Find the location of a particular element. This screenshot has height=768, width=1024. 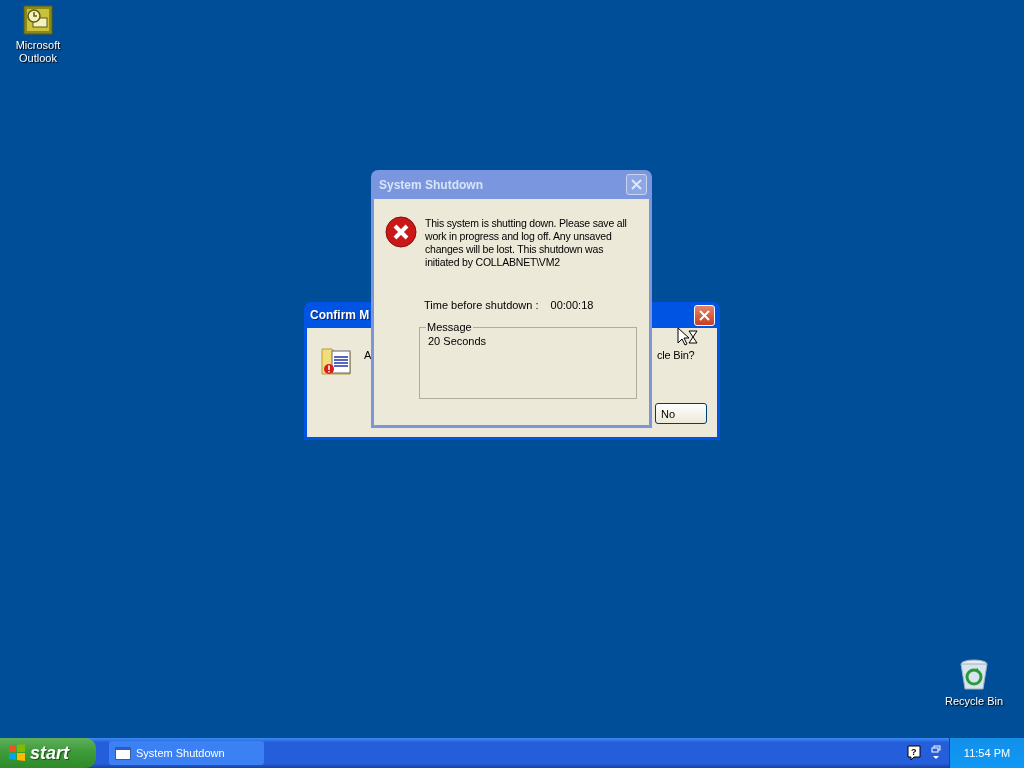

taskbar-button: System Shutdown is located at coordinates (186, 753).